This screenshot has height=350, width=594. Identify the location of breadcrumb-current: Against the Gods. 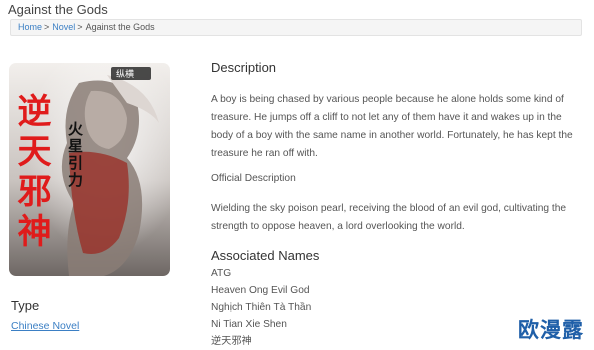
(120, 27).